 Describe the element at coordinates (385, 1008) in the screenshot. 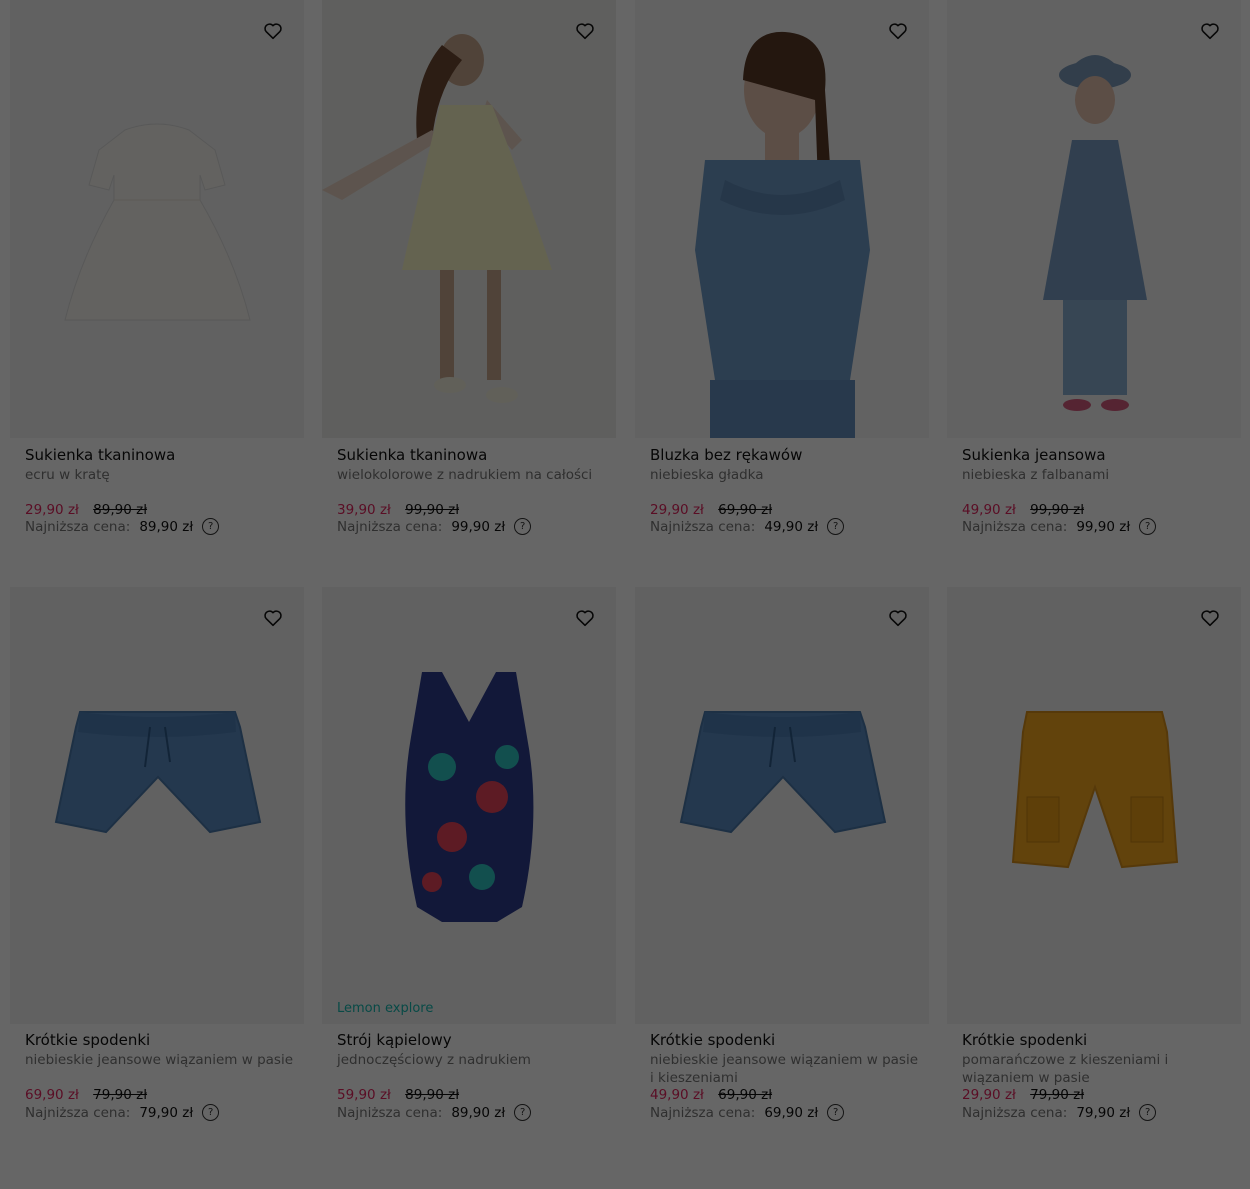

I see `brand-label: Lemon explore` at that location.